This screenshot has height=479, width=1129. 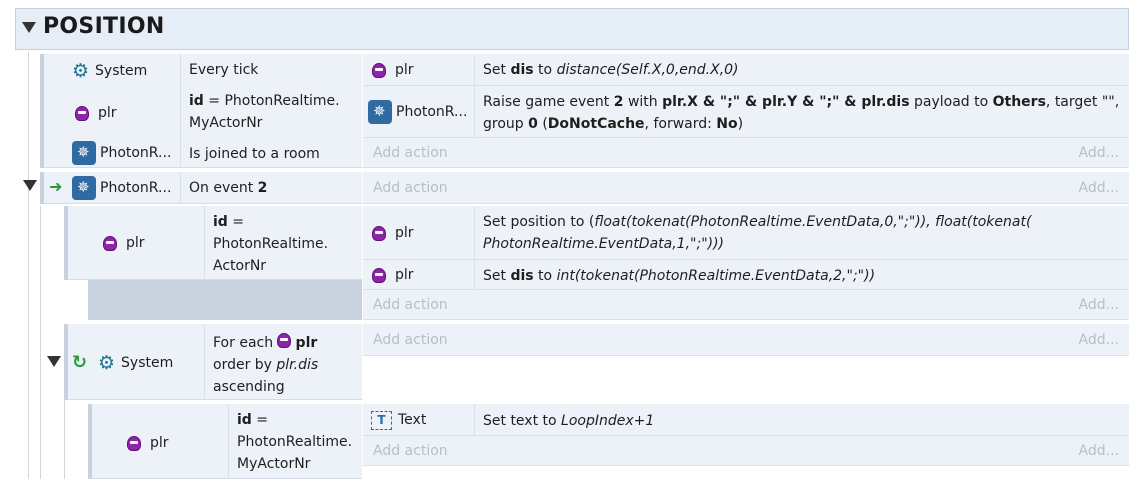 What do you see at coordinates (80, 362) in the screenshot?
I see `loop-icon: ↻` at bounding box center [80, 362].